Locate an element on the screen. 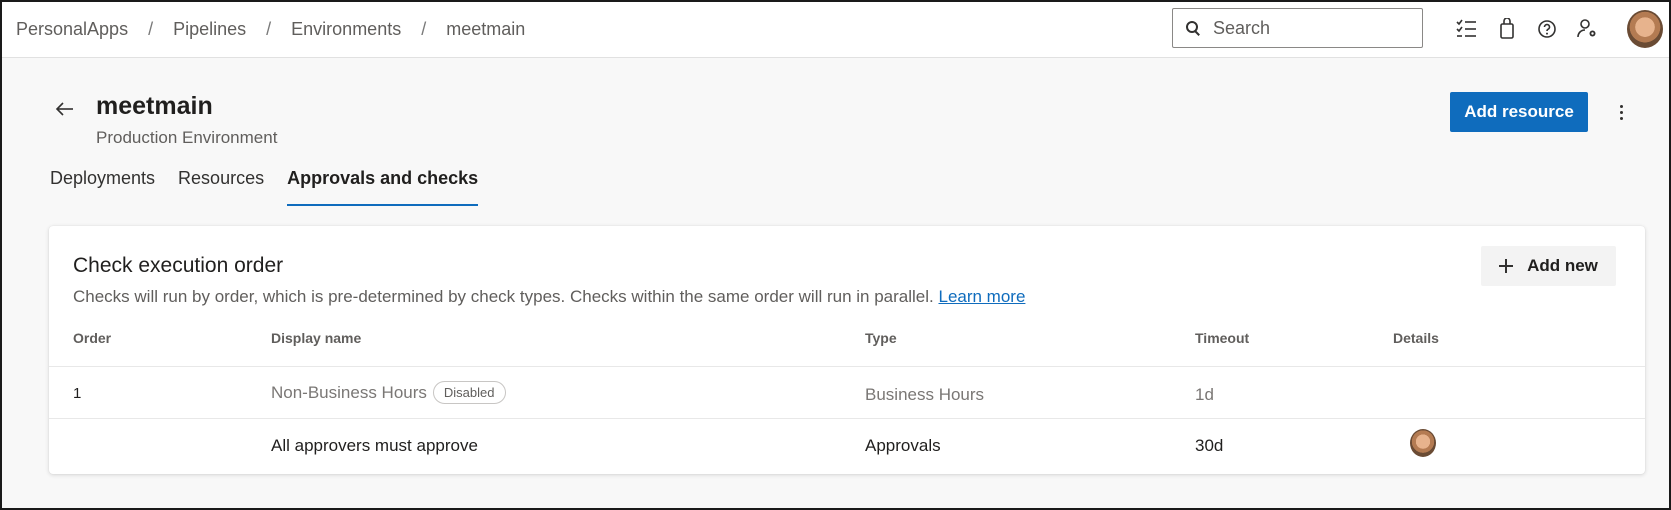  search-icon is located at coordinates (1193, 28).